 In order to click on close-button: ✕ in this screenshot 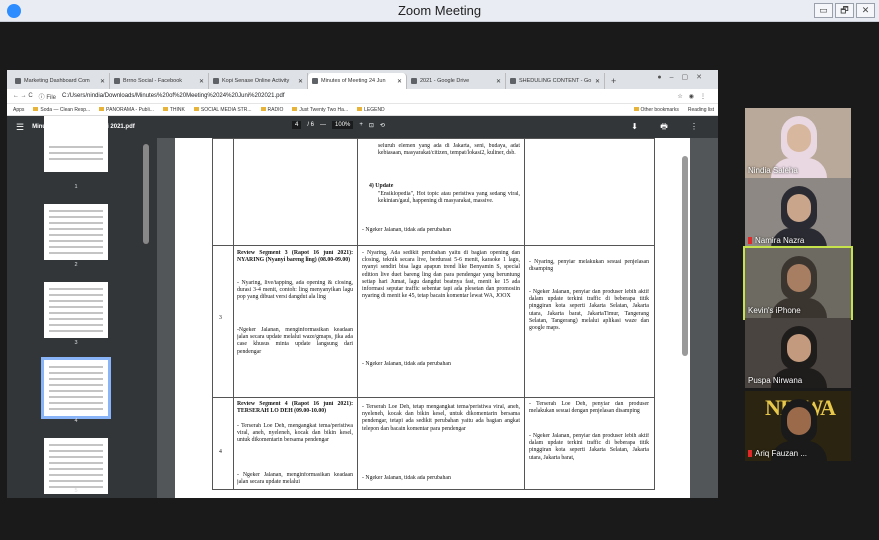, I will do `click(865, 10)`.